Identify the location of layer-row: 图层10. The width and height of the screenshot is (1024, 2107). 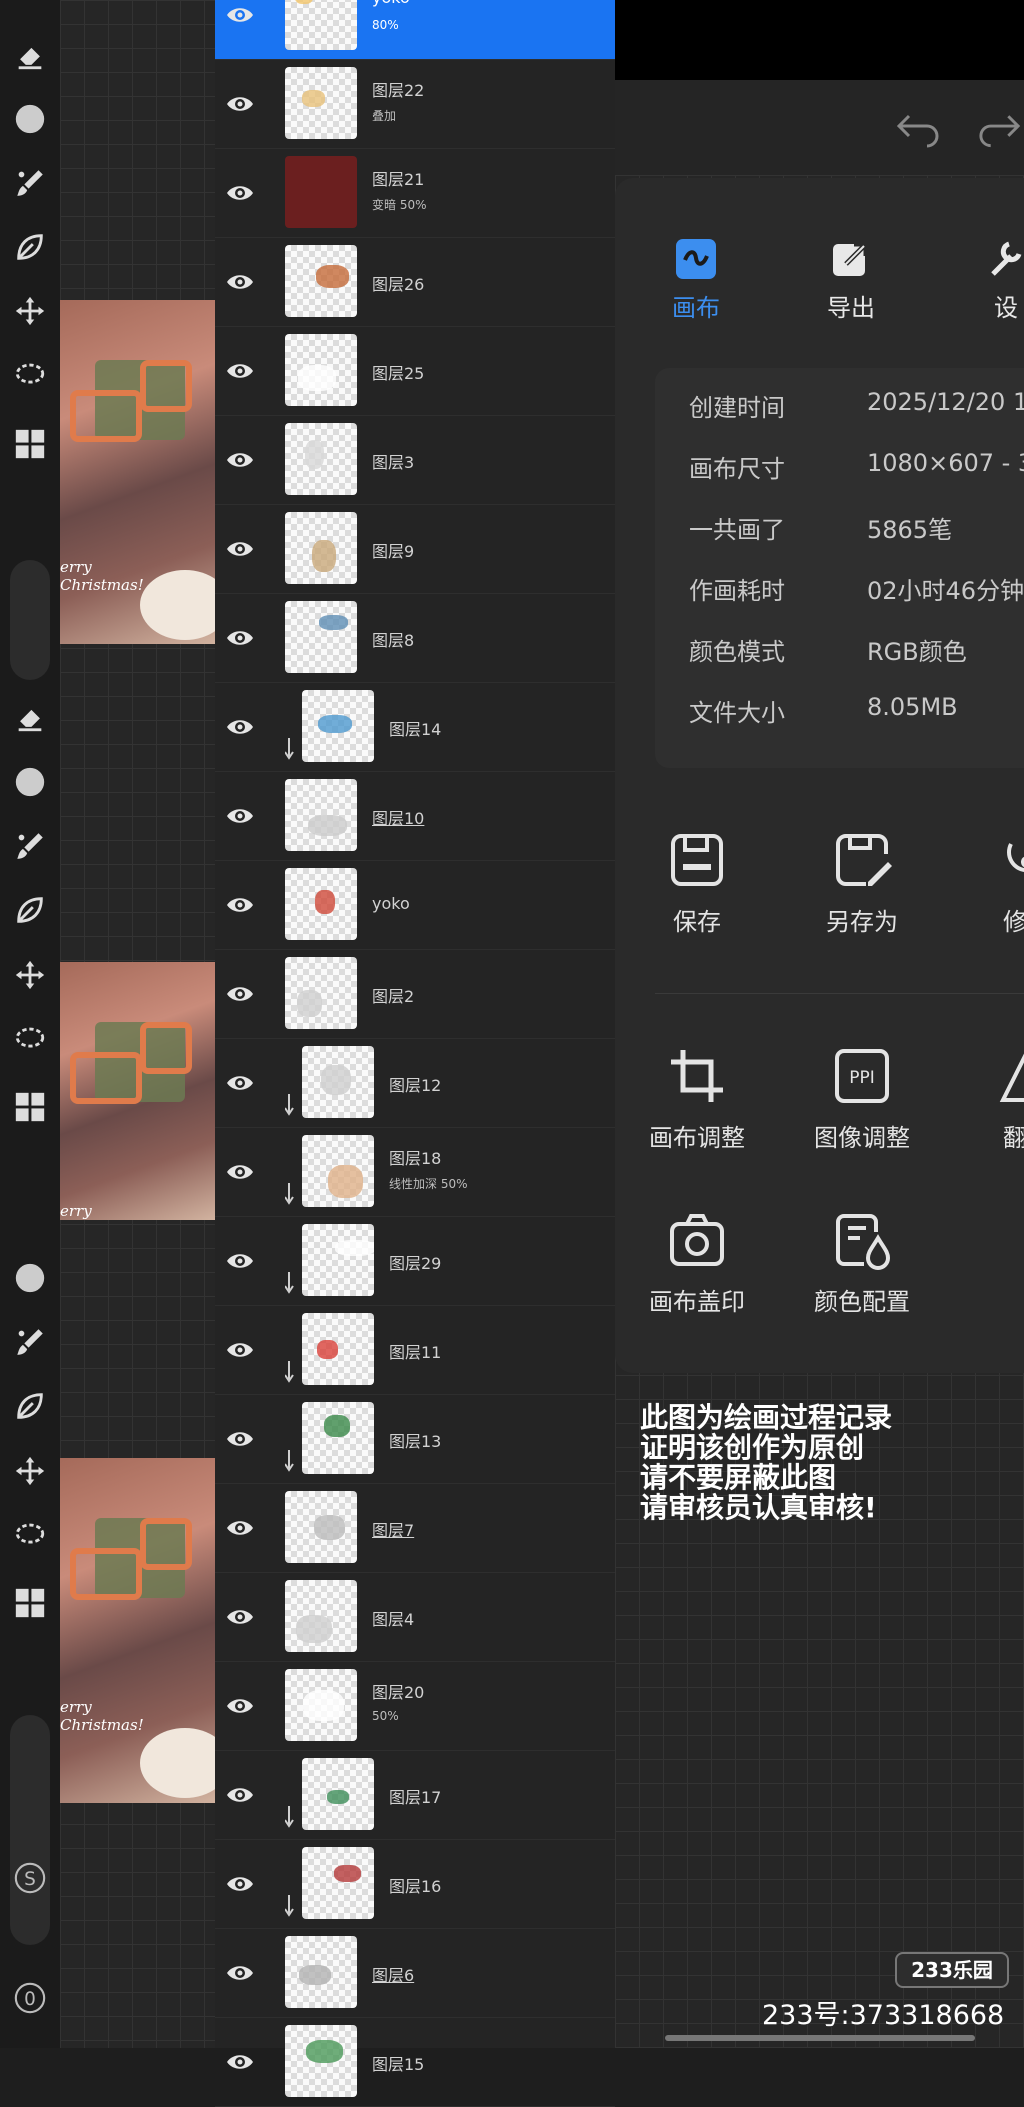
(415, 816).